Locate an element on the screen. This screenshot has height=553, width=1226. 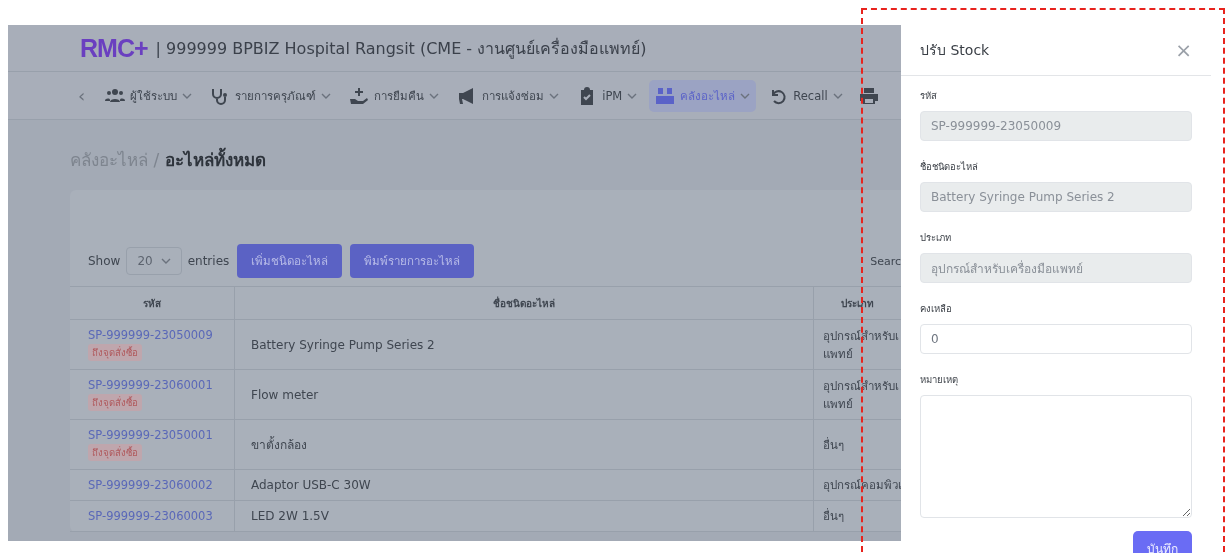
close-button: × is located at coordinates (1183, 50).